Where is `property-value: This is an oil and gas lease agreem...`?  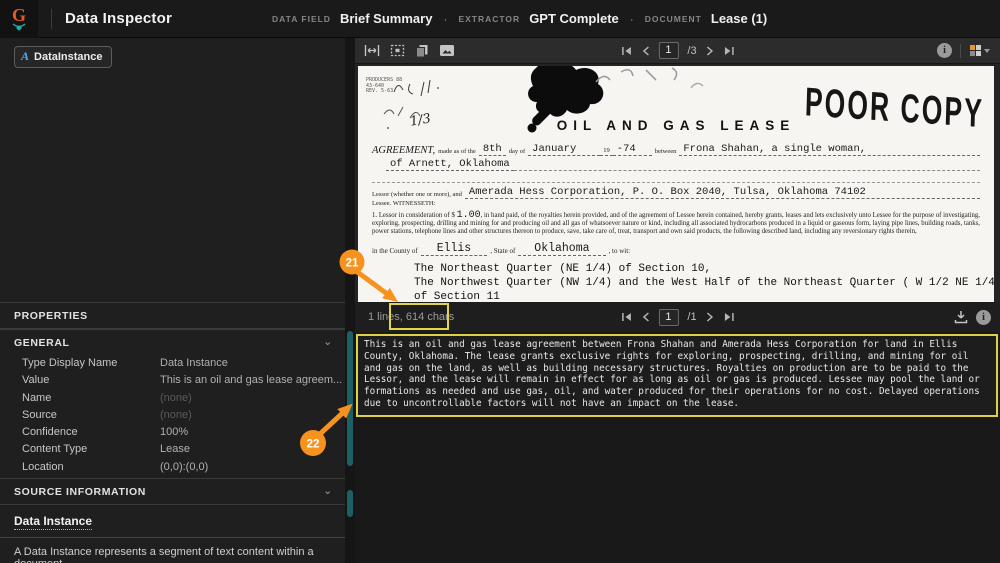 property-value: This is an oil and gas lease agreem... is located at coordinates (251, 380).